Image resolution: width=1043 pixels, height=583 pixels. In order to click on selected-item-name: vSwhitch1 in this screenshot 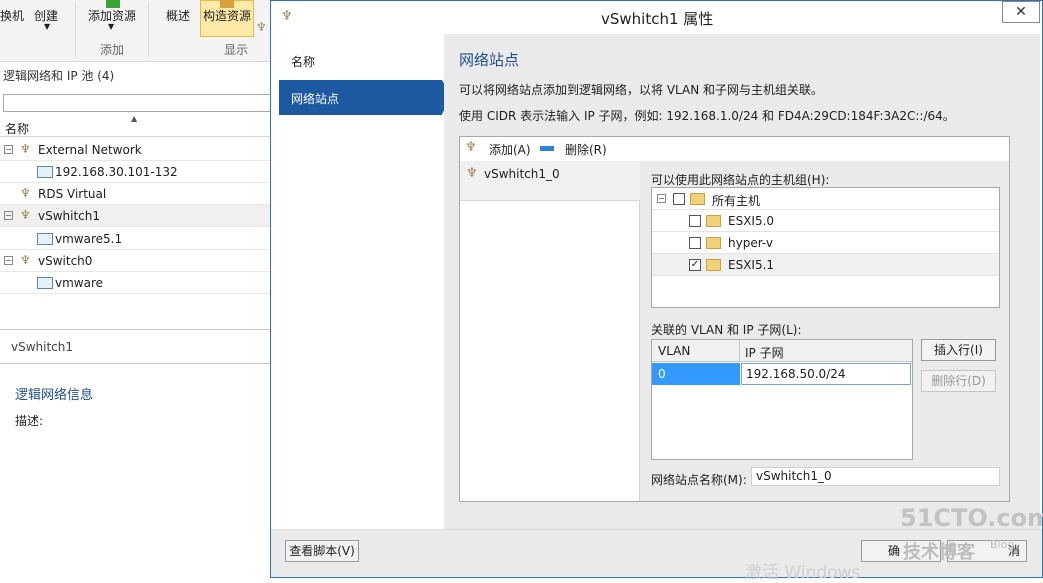, I will do `click(42, 347)`.